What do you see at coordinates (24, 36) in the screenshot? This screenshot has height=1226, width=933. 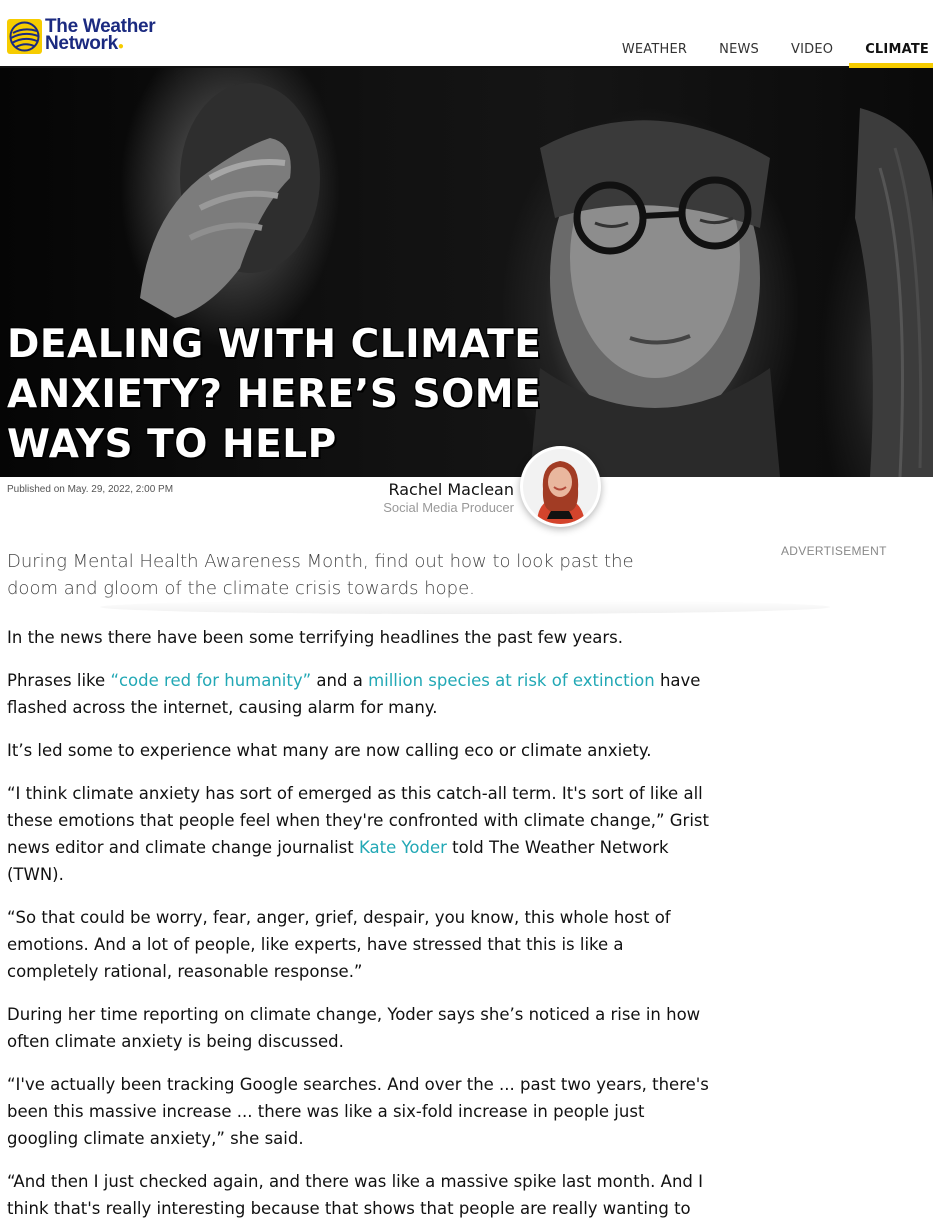 I see `logo-globe-icon` at bounding box center [24, 36].